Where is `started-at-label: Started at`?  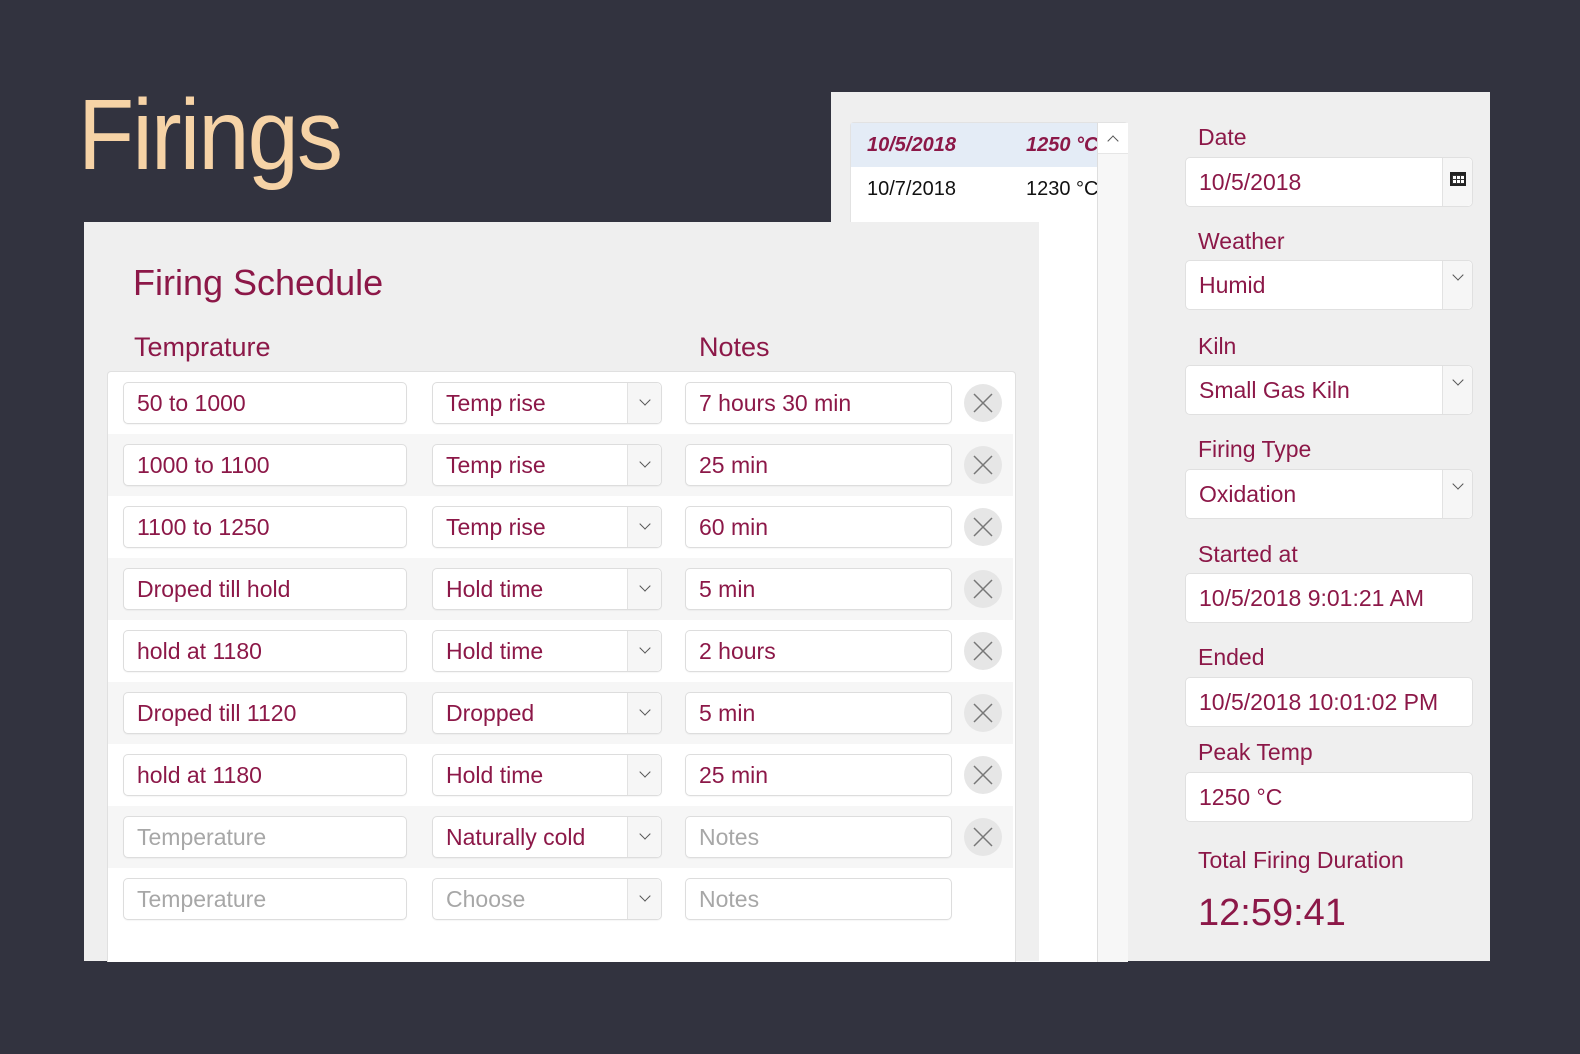
started-at-label: Started at is located at coordinates (1248, 554).